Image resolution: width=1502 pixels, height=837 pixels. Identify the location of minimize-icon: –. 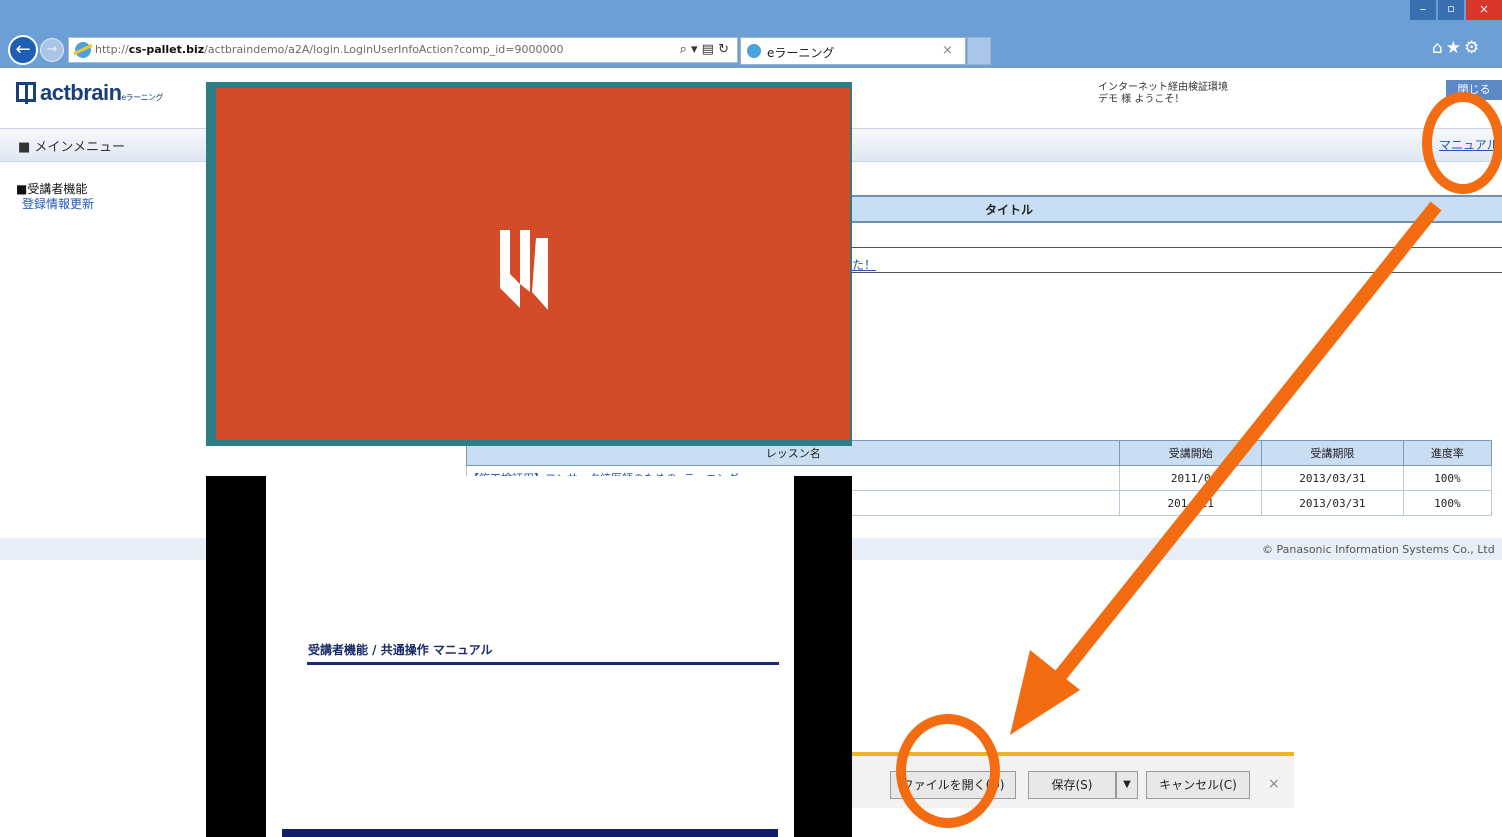
(1423, 10).